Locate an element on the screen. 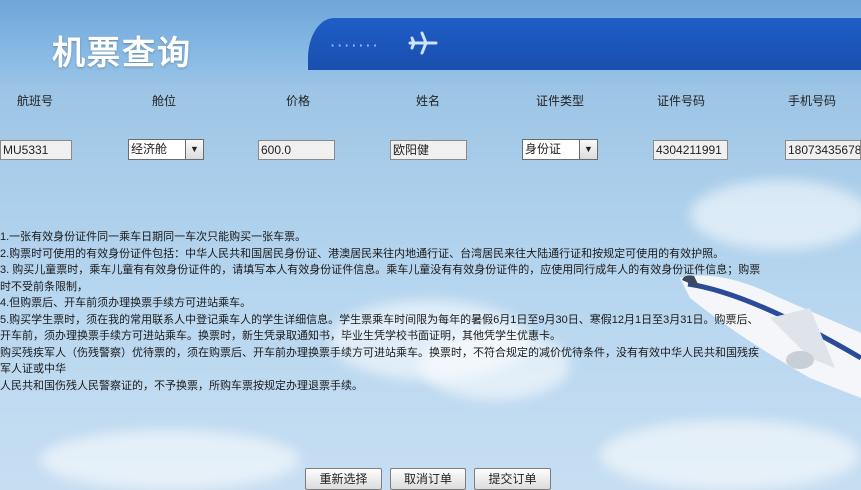 The width and height of the screenshot is (861, 490). airplane-icon is located at coordinates (423, 43).